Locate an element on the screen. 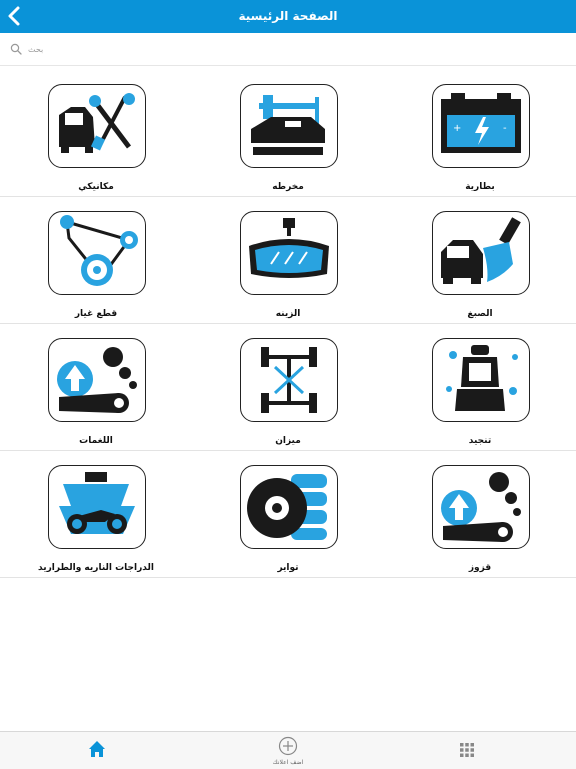  category-paint: الصبغ is located at coordinates (480, 260).